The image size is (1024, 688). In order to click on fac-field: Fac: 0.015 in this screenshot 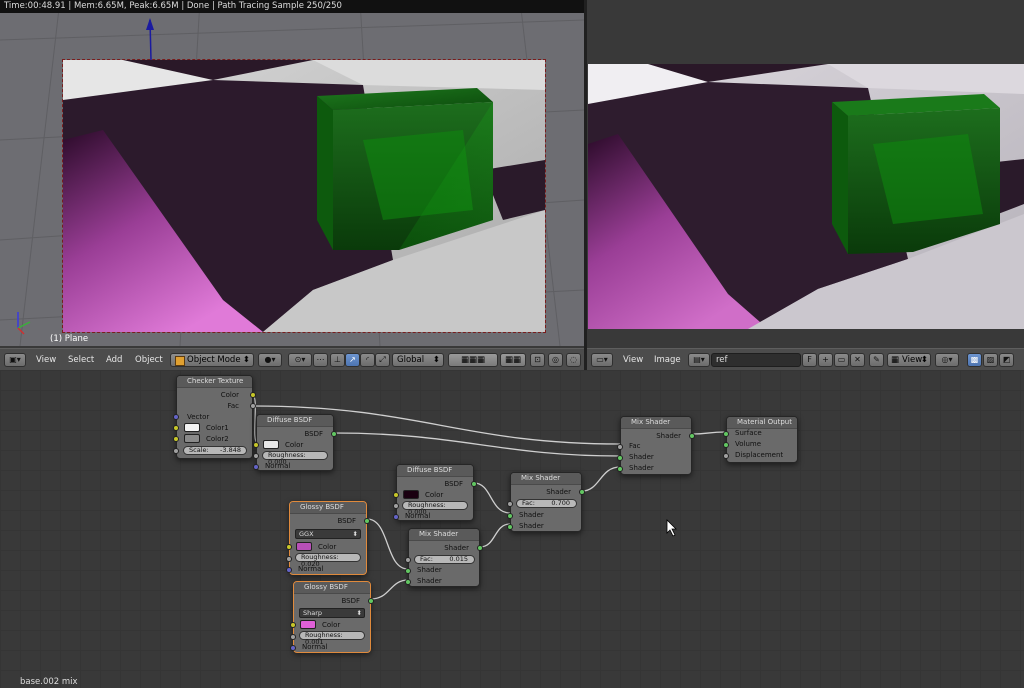, I will do `click(444, 559)`.